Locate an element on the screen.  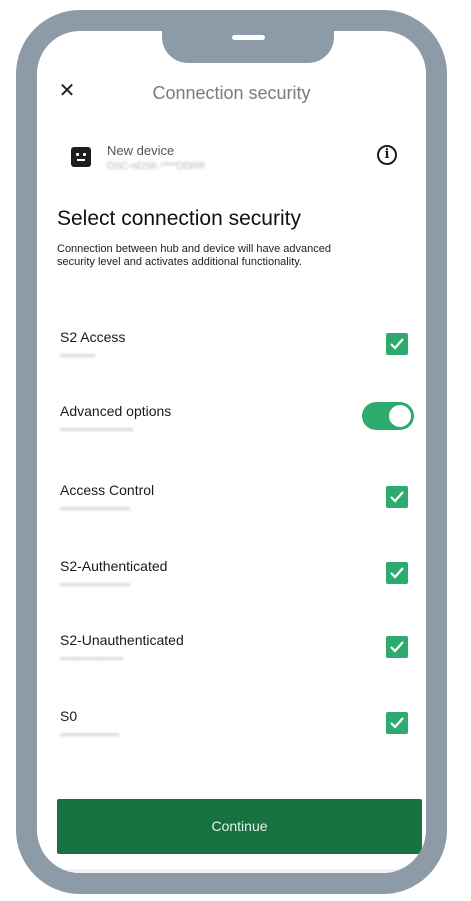
option-label: Advanced options is located at coordinates (116, 411).